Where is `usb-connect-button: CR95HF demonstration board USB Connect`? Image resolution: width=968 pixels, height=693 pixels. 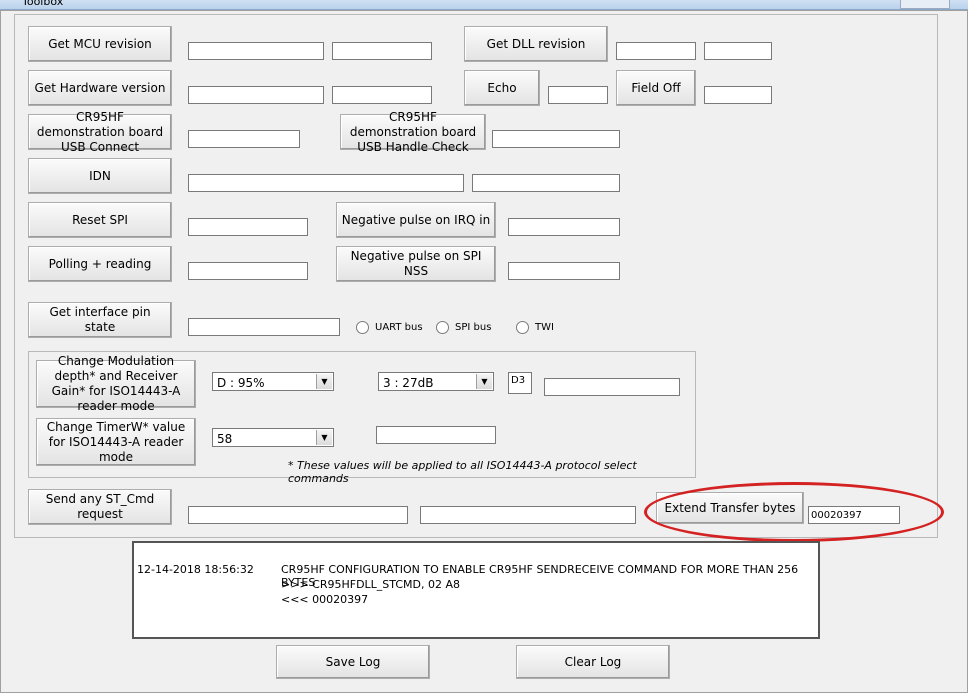 usb-connect-button: CR95HF demonstration board USB Connect is located at coordinates (100, 132).